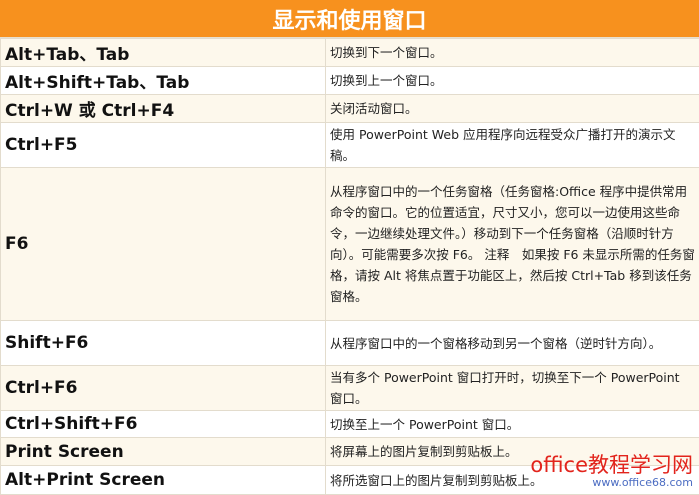  What do you see at coordinates (512, 424) in the screenshot?
I see `shortcut-description: 切换至上一个 PowerPoint 窗口。` at bounding box center [512, 424].